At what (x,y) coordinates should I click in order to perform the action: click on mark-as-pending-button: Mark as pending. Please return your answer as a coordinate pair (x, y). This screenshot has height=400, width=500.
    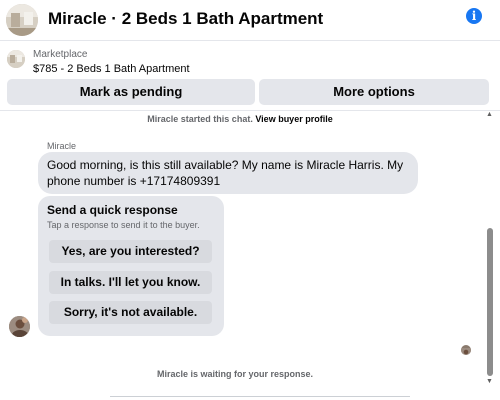
    Looking at the image, I should click on (131, 92).